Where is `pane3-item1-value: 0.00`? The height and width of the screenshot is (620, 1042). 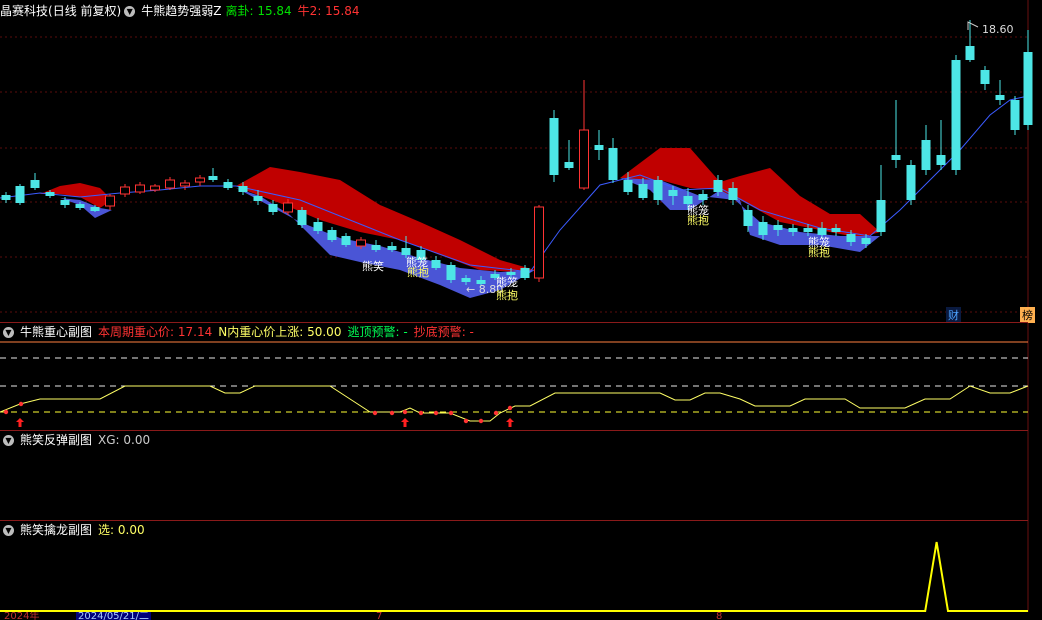
pane3-item1-value: 0.00 is located at coordinates (131, 530).